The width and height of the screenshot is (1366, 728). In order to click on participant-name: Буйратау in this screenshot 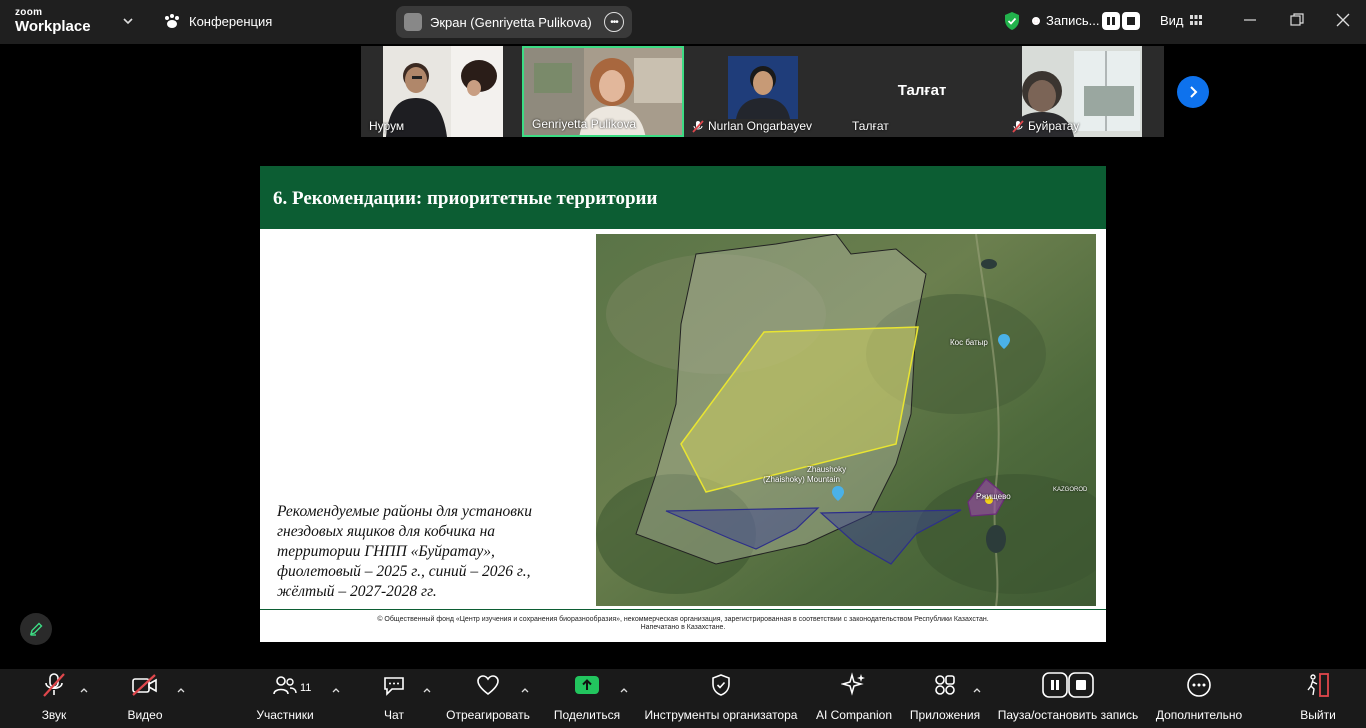, I will do `click(1045, 126)`.